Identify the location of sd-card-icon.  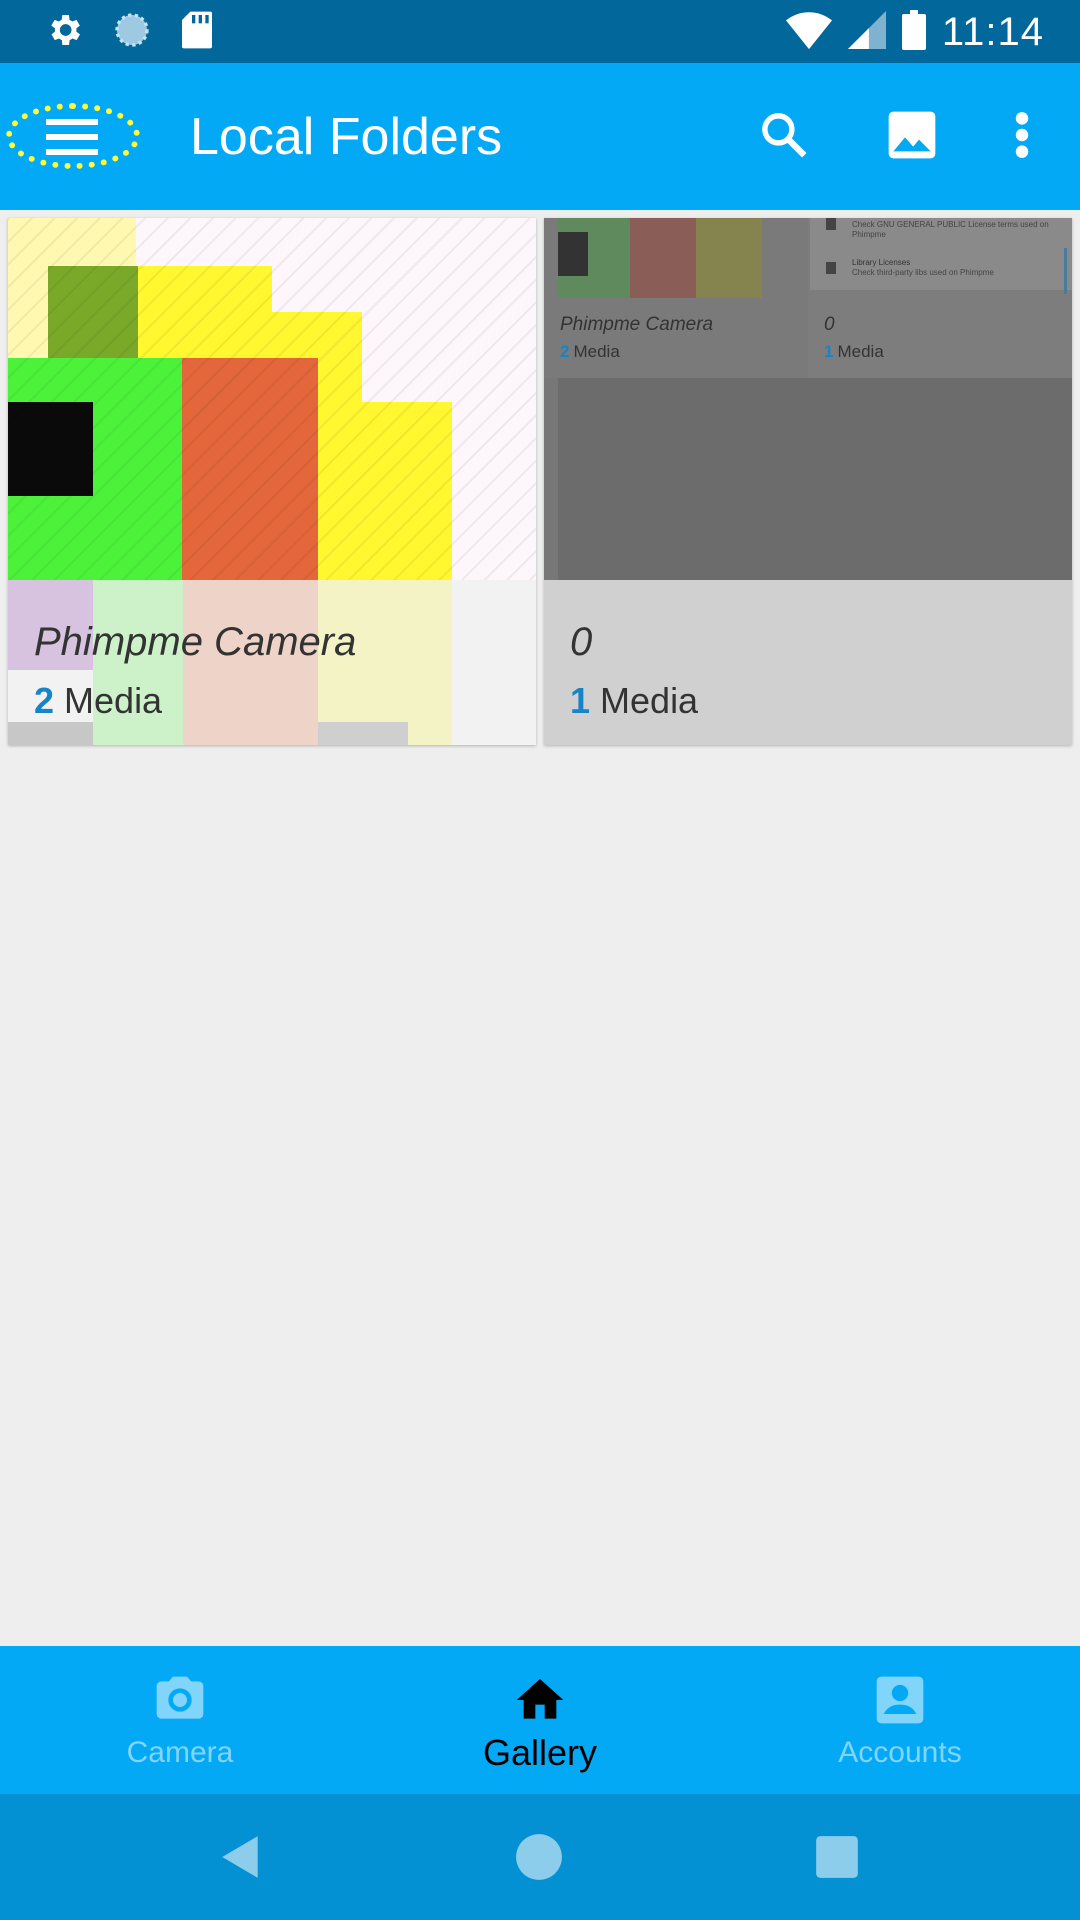
(197, 32).